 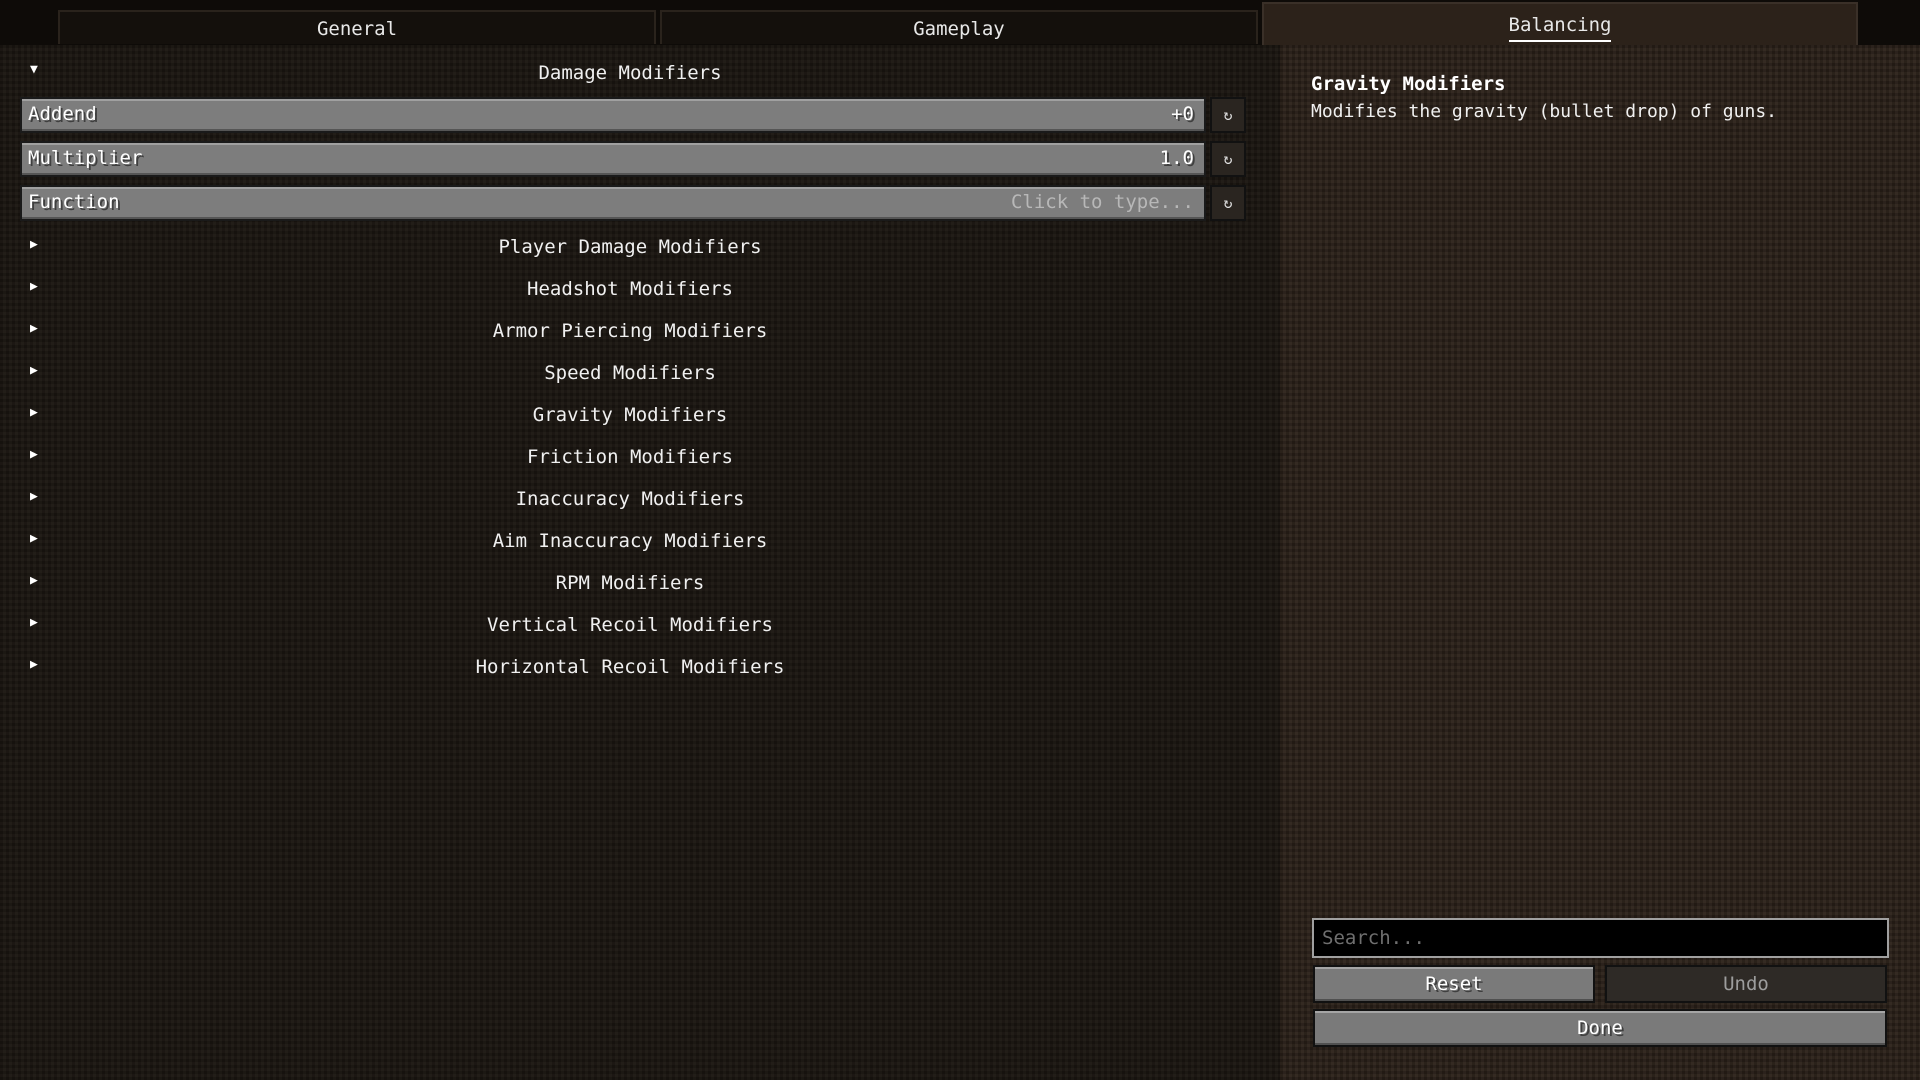 I want to click on tab-general: General, so click(x=357, y=27).